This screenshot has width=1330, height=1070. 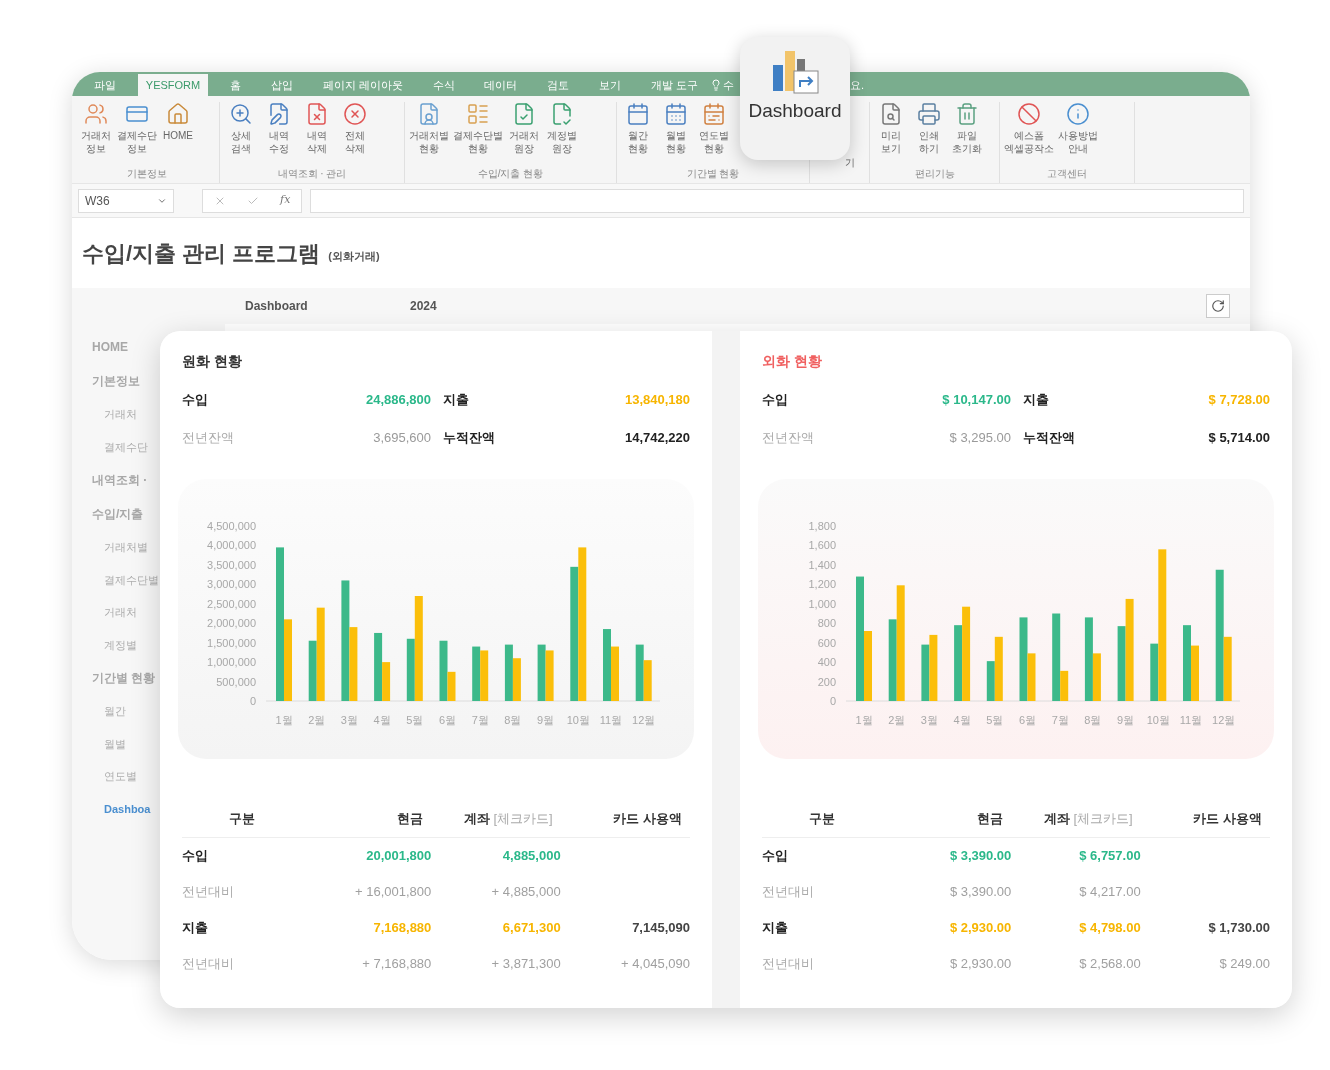 I want to click on ribbon-tab: 개발 도구, so click(x=674, y=85).